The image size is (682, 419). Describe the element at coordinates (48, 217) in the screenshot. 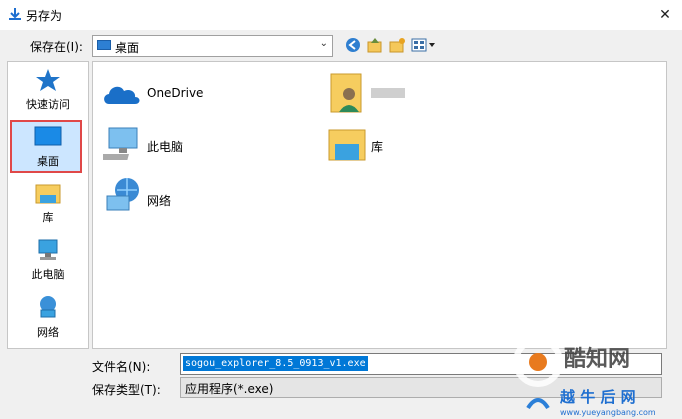

I see `sidebar-item-label: 库` at that location.